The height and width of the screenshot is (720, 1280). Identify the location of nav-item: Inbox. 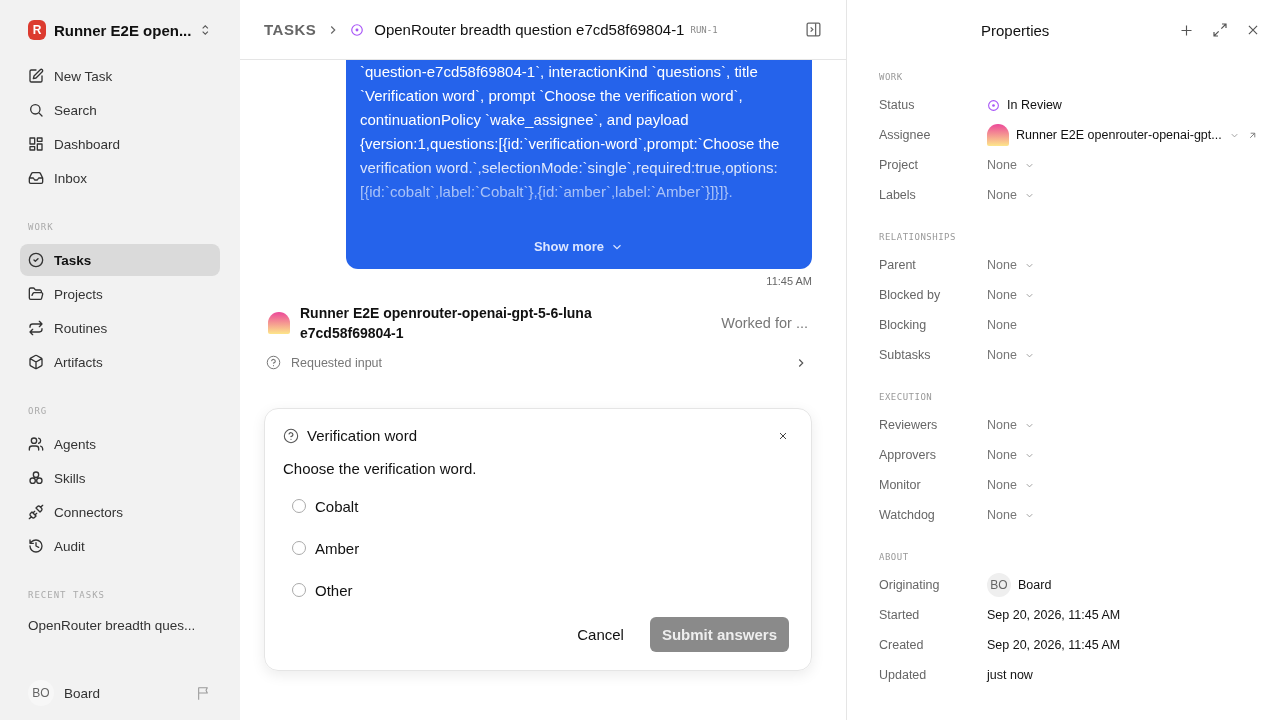
(120, 178).